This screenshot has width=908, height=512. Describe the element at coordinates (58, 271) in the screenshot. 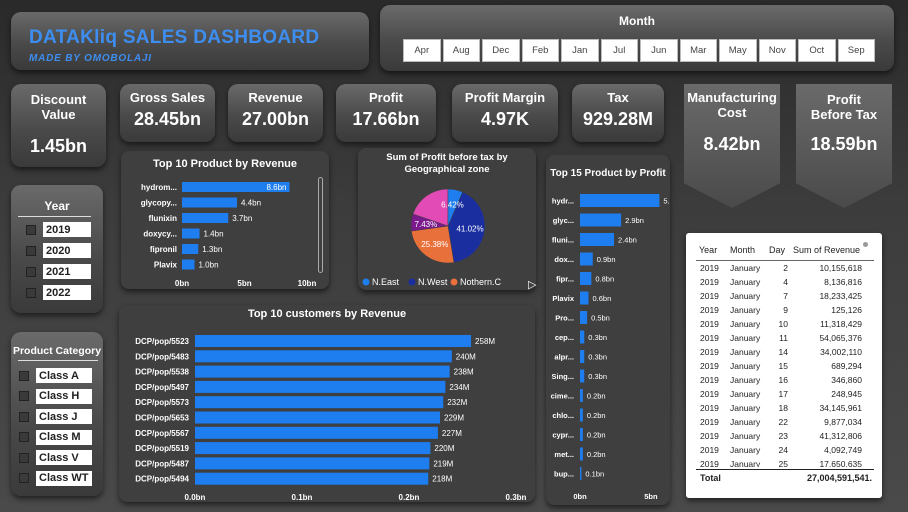

I see `year-option-2021: 2021` at that location.